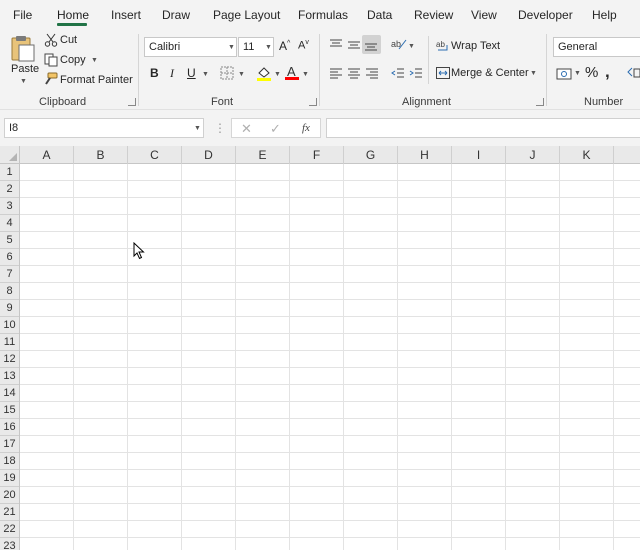  Describe the element at coordinates (51, 42) in the screenshot. I see `cut-icon` at that location.